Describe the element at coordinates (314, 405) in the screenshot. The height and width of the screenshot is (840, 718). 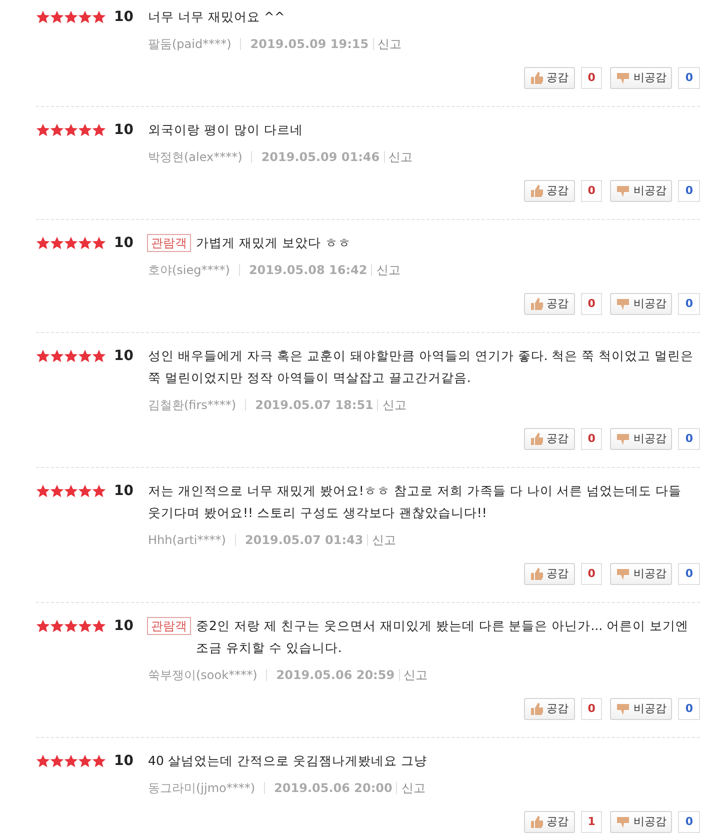
I see `review-date: 2019.05.07 18:51` at that location.